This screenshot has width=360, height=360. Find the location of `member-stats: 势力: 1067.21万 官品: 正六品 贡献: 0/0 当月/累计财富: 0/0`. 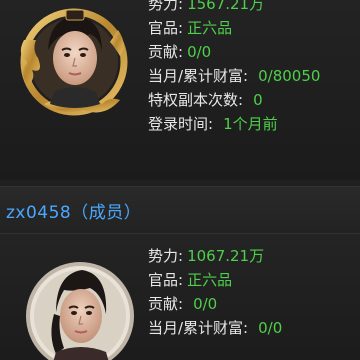

member-stats: 势力: 1067.21万 官品: 正六品 贡献: 0/0 当月/累计财富: 0/0 is located at coordinates (215, 292).